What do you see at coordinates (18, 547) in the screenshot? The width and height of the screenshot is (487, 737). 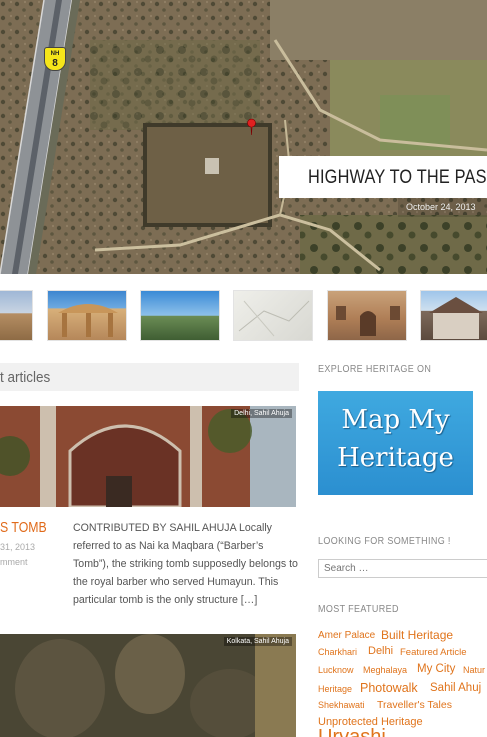 I see `article-date: 31, 2013` at bounding box center [18, 547].